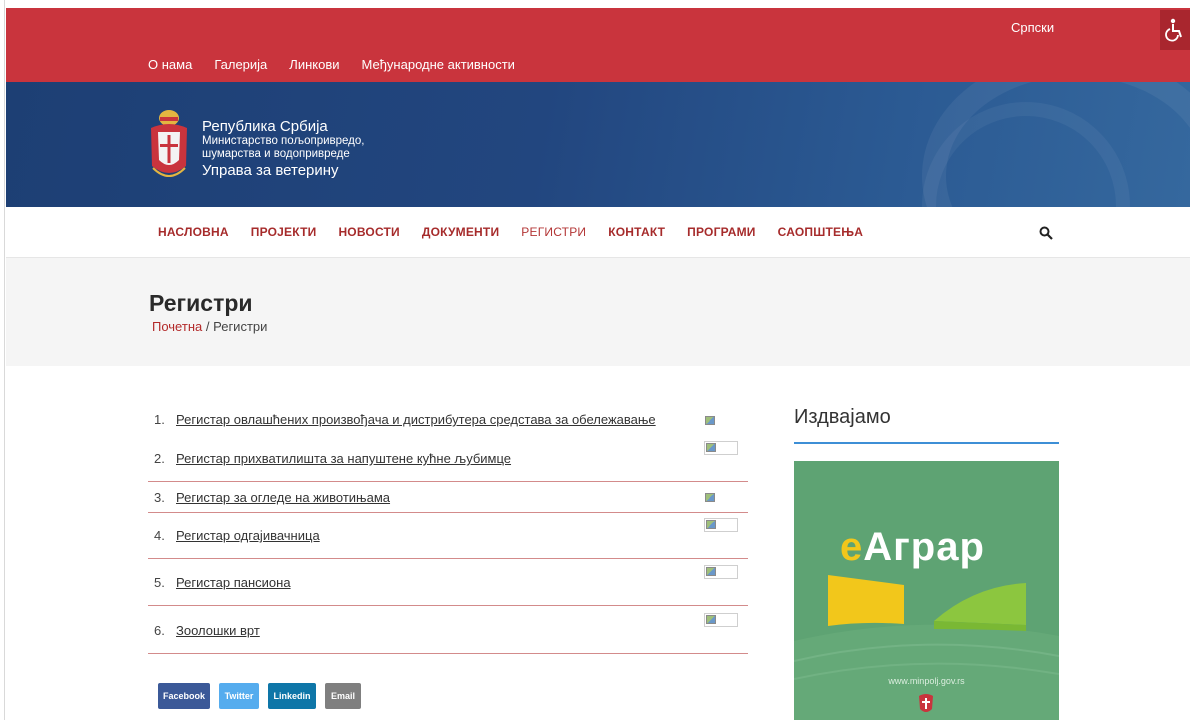  Describe the element at coordinates (177, 326) in the screenshot. I see `breadcrumb-home: Почетна` at that location.